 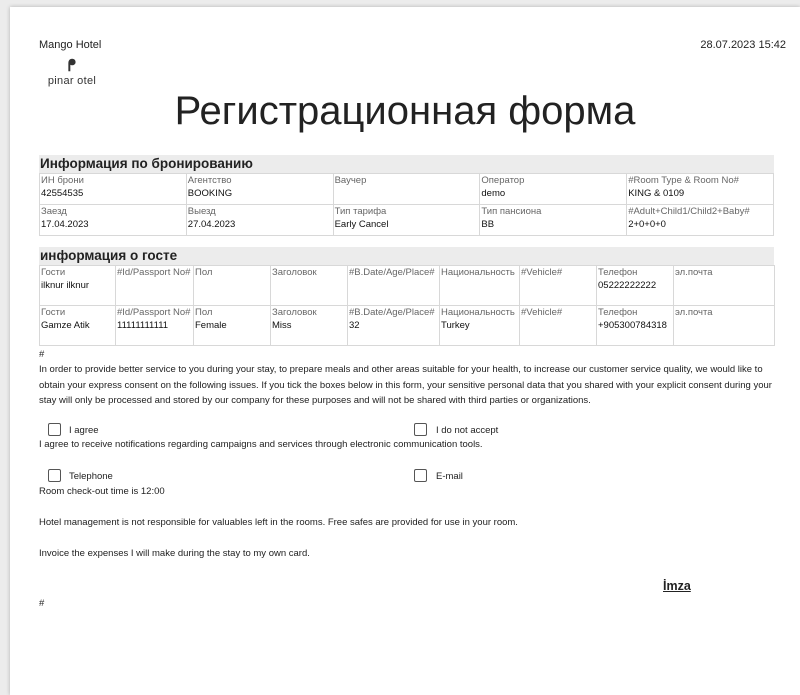 What do you see at coordinates (70, 45) in the screenshot?
I see `hotel-name: Mango Hotel` at bounding box center [70, 45].